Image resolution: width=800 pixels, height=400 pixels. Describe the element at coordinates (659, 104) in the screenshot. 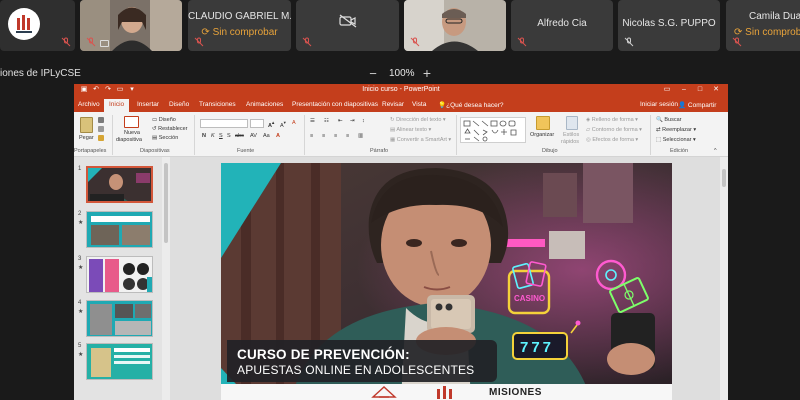

I see `signin-link: Iniciar sesión` at that location.